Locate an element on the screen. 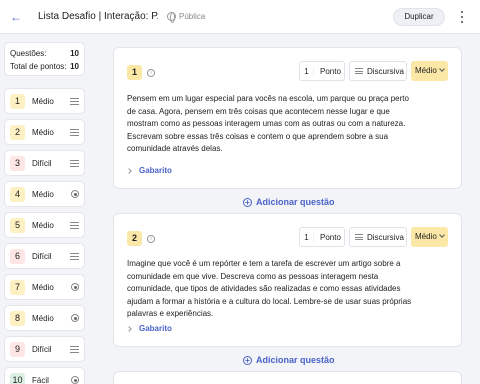 The image size is (480, 384). question-number-badge: 2 is located at coordinates (134, 238).